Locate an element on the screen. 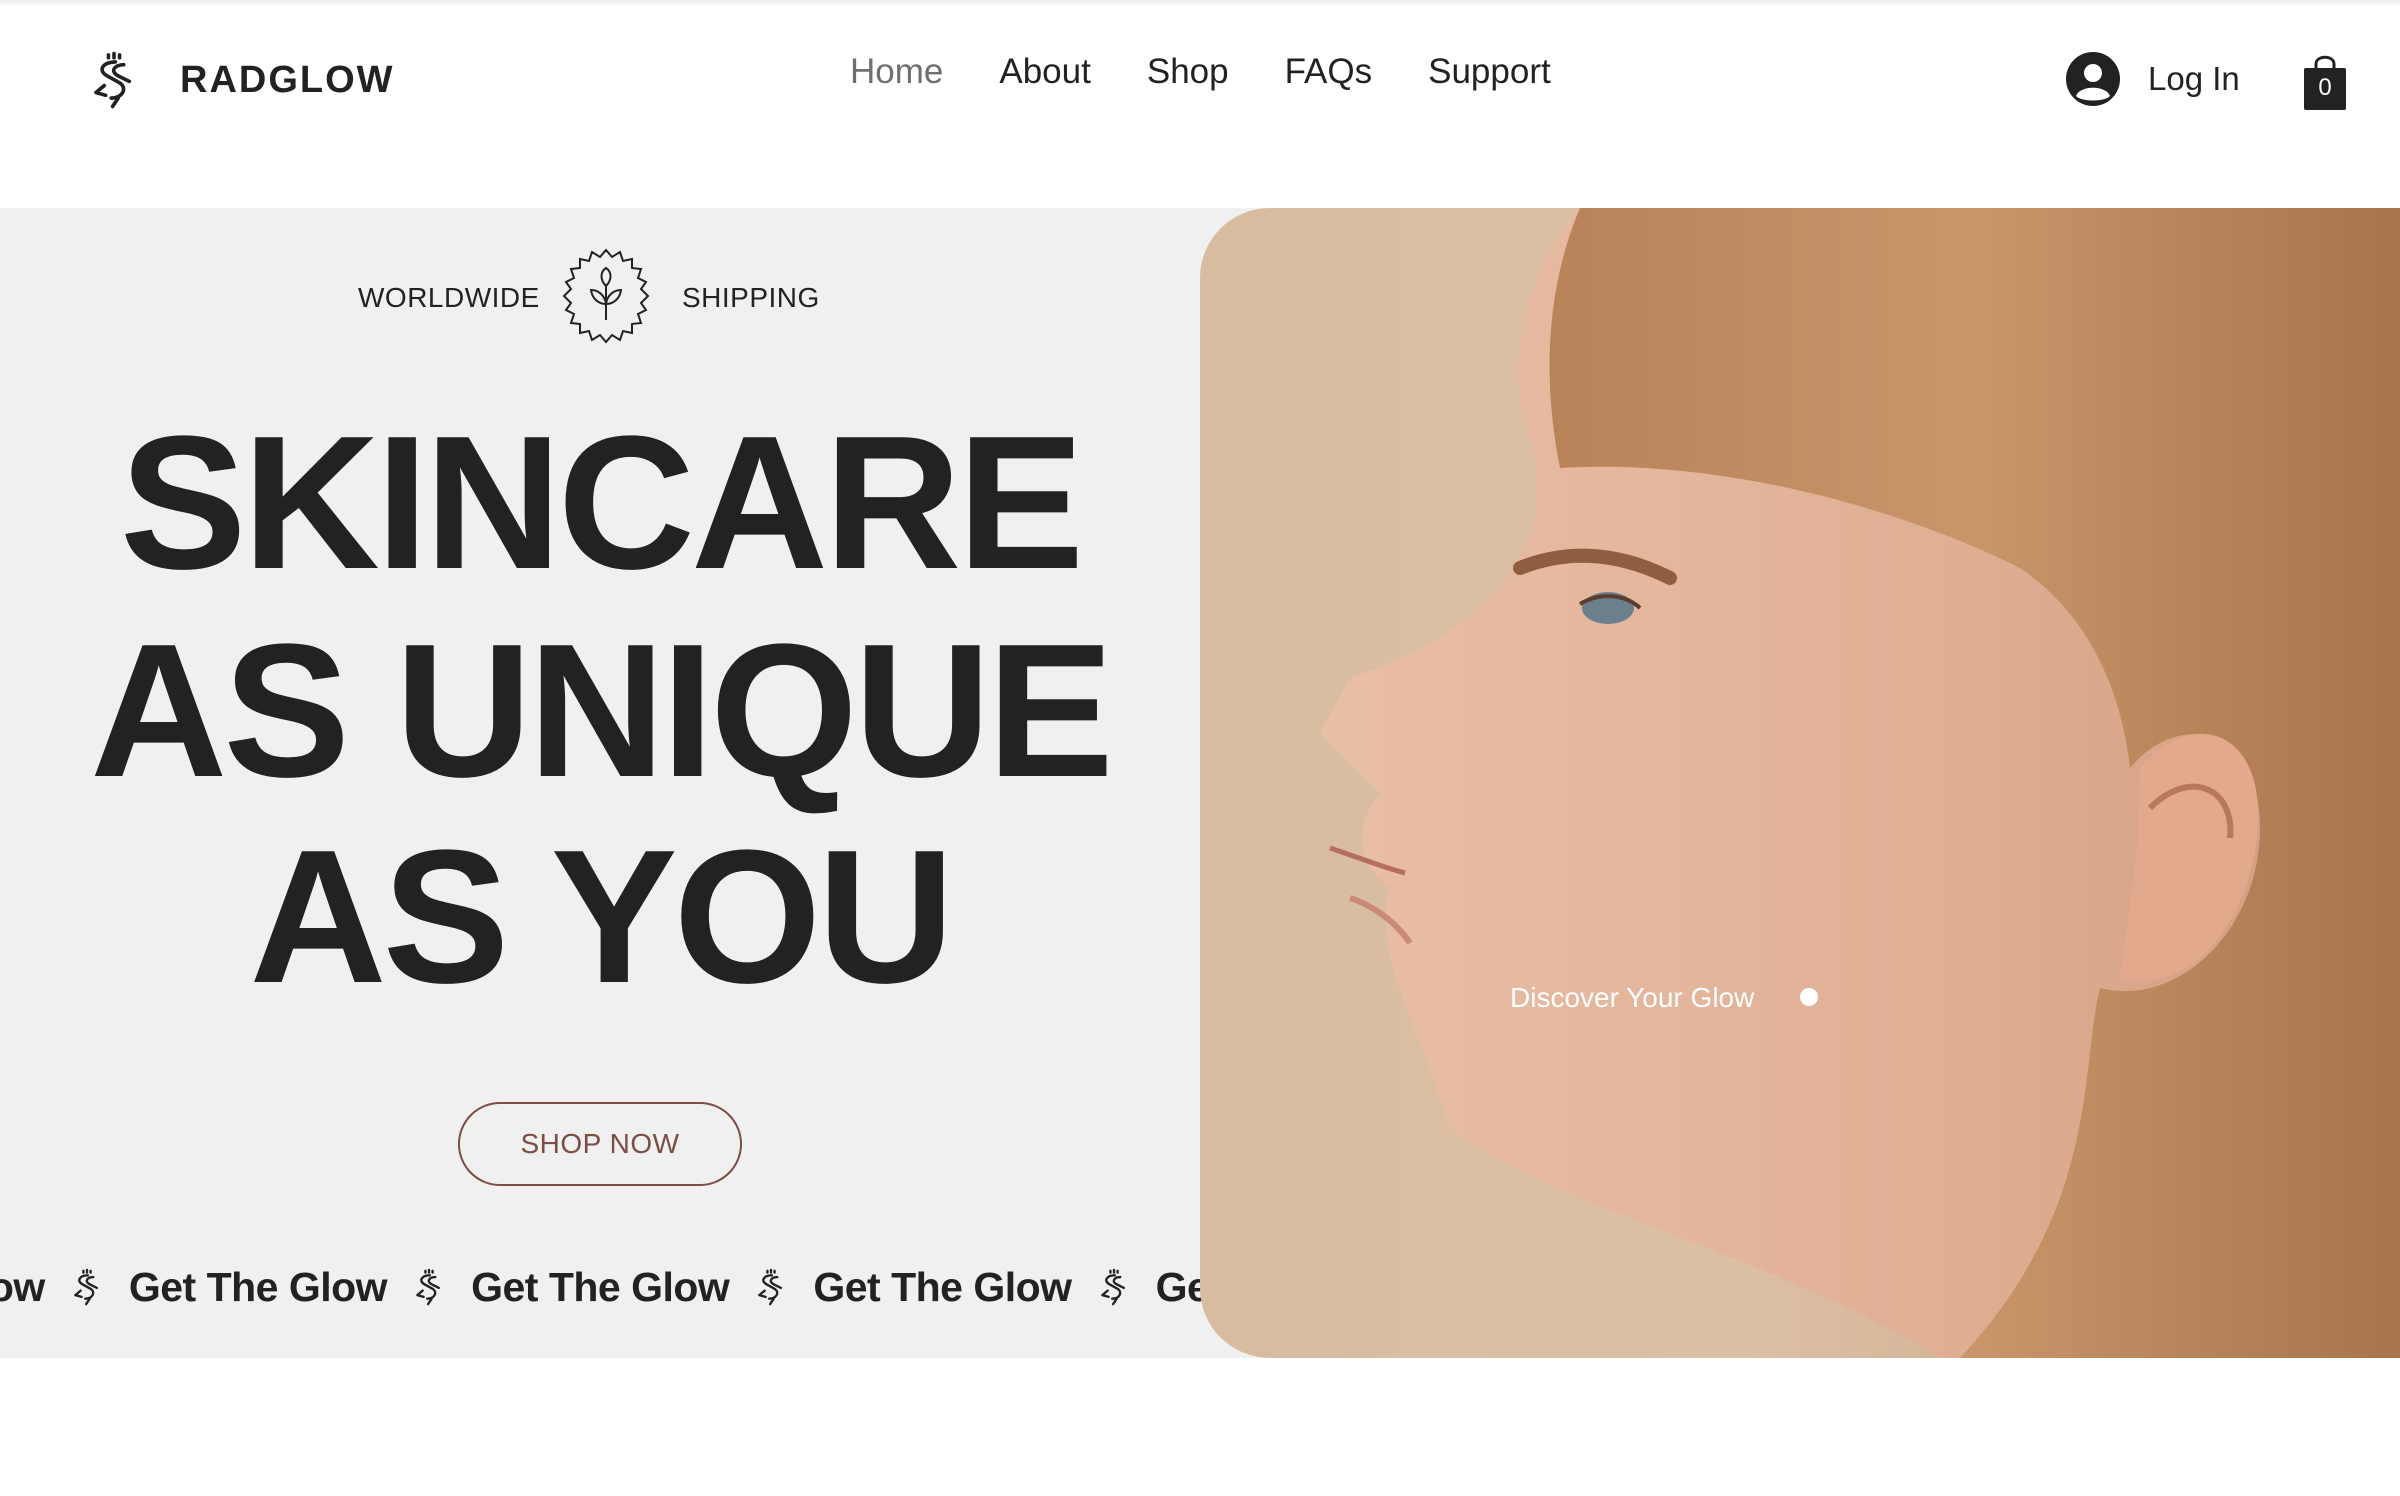  marquee-fragment-start: low is located at coordinates (22, 1286).